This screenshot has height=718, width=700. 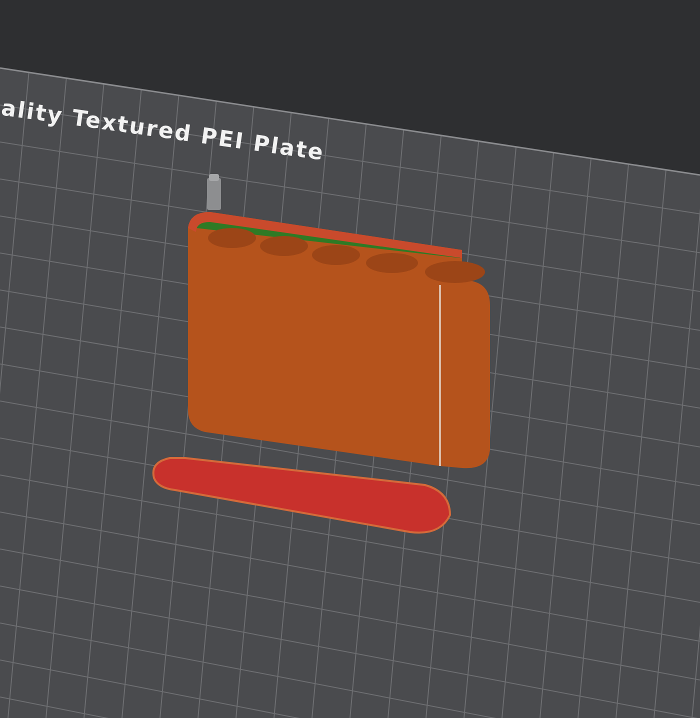 What do you see at coordinates (214, 192) in the screenshot?
I see `peg-model-drawing` at bounding box center [214, 192].